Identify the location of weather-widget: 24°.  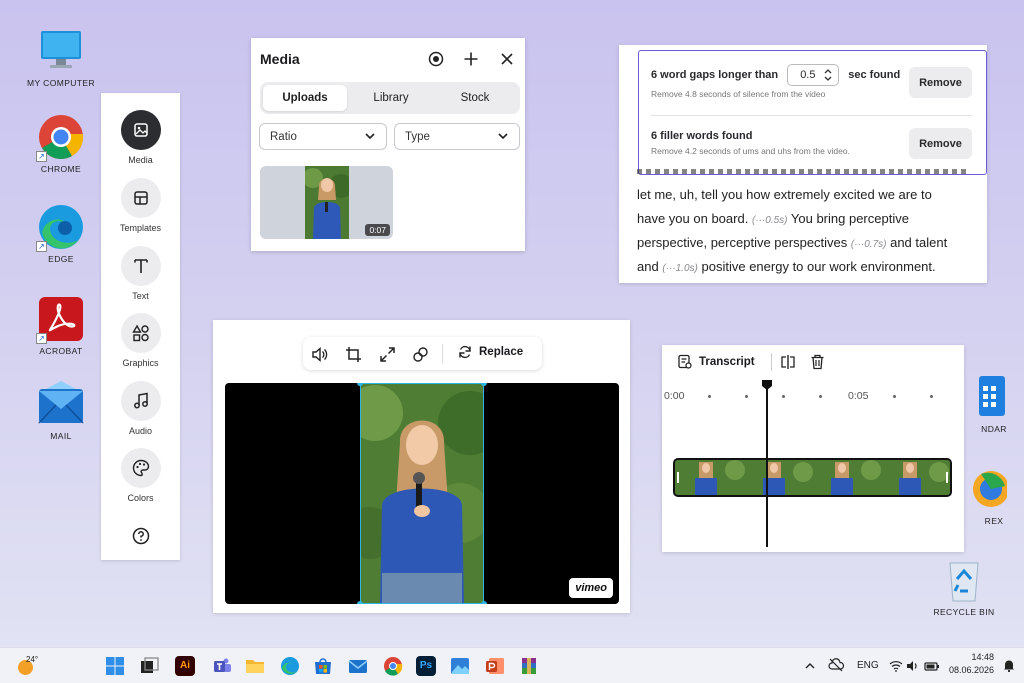
(31, 666).